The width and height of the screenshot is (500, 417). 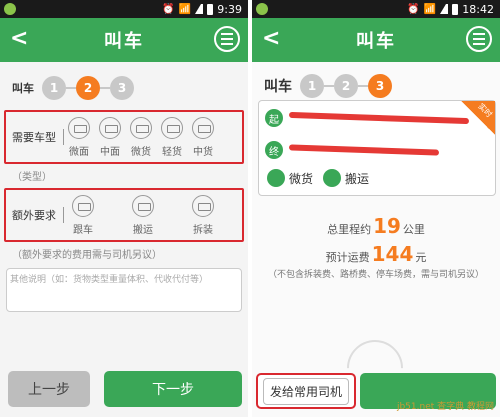 What do you see at coordinates (290, 178) in the screenshot?
I see `tag-cargo: 微货` at bounding box center [290, 178].